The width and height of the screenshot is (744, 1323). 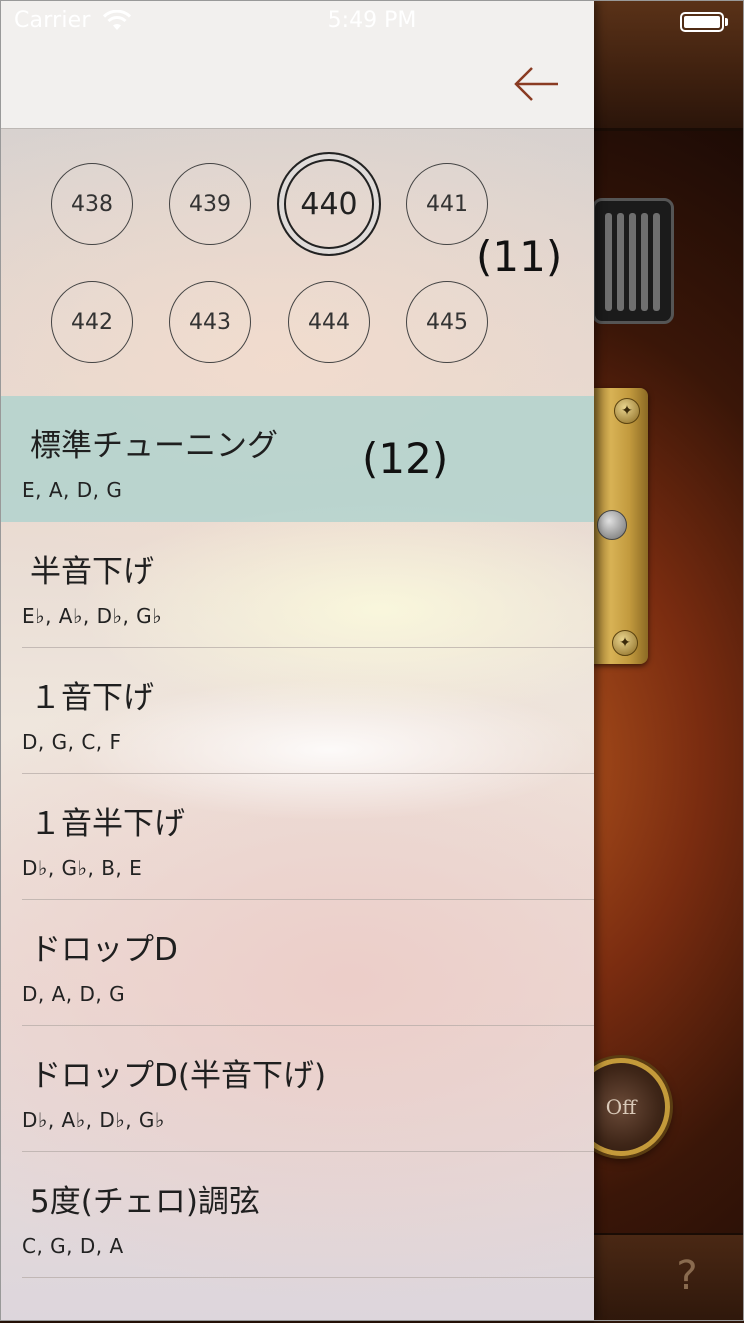 What do you see at coordinates (145, 1202) in the screenshot?
I see `tuning-name: 5度(チェロ)調弦` at bounding box center [145, 1202].